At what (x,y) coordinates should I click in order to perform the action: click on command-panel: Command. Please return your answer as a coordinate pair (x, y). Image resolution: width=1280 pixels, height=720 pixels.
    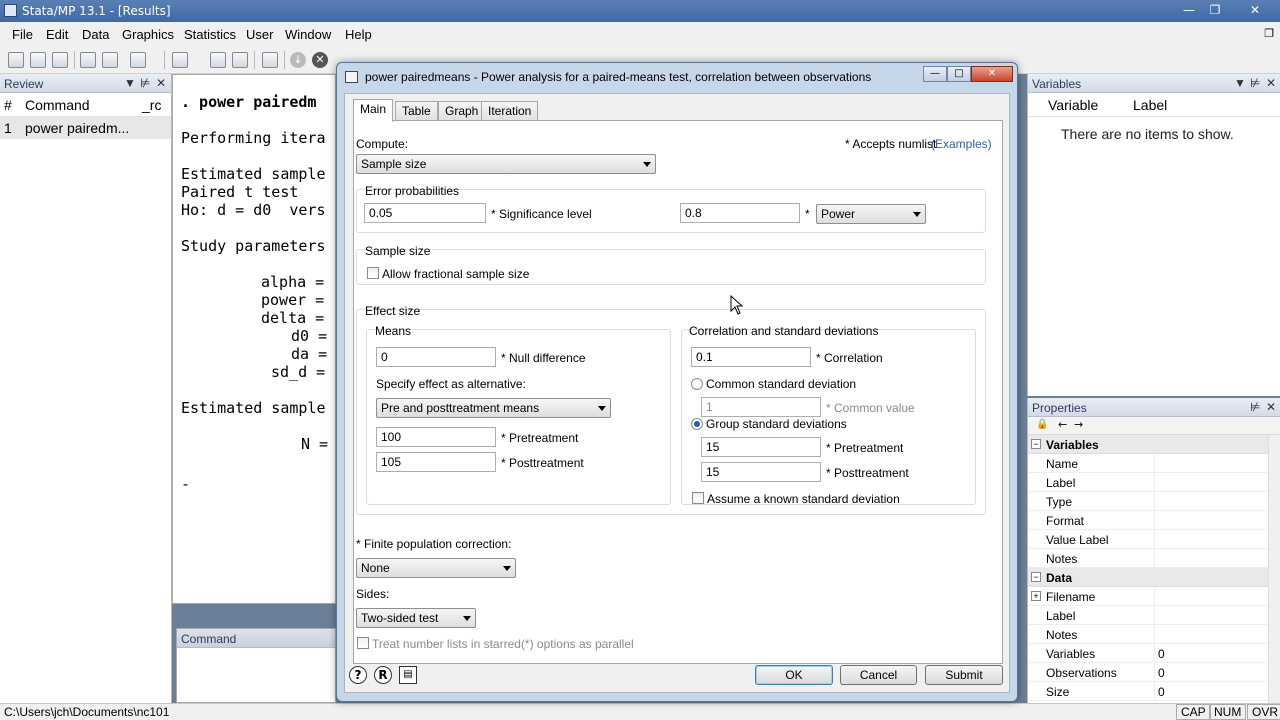
    Looking at the image, I should click on (256, 665).